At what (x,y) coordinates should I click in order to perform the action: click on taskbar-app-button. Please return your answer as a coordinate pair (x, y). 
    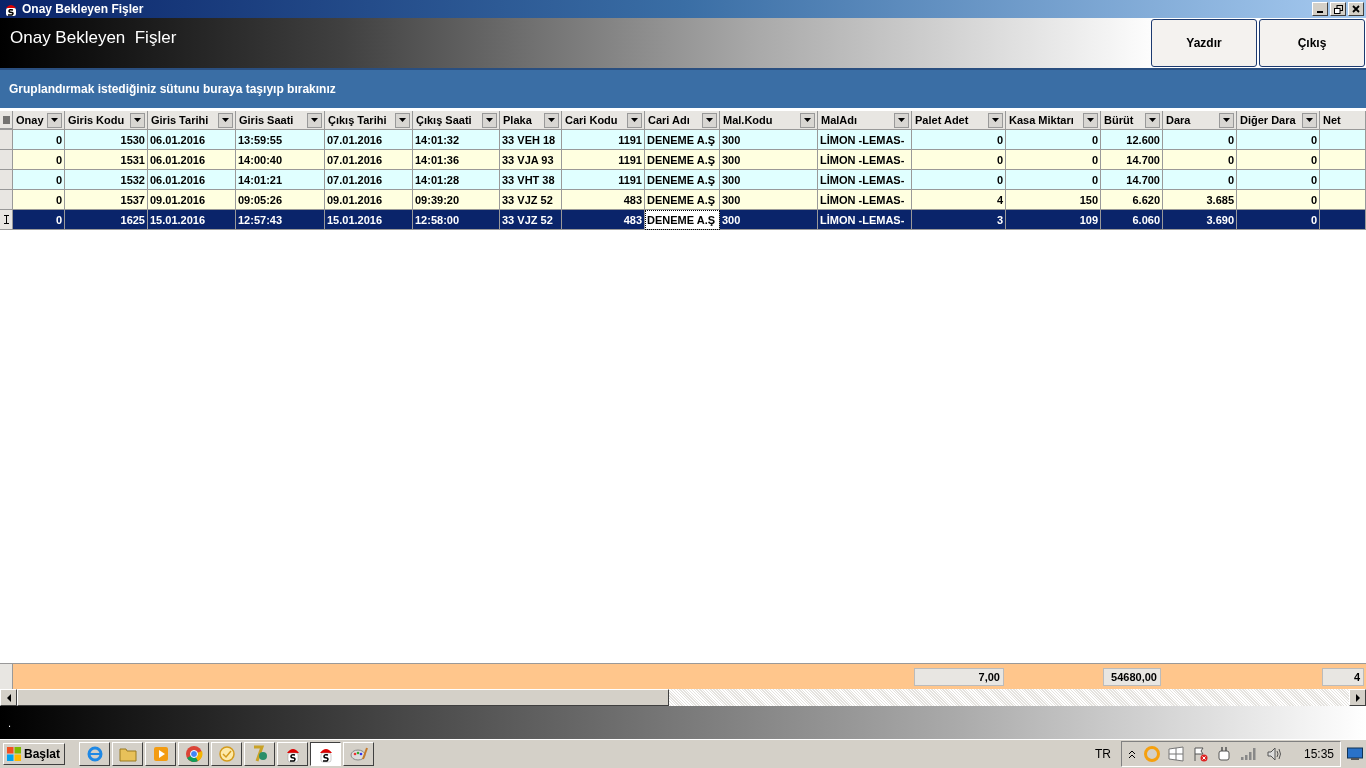
    Looking at the image, I should click on (326, 754).